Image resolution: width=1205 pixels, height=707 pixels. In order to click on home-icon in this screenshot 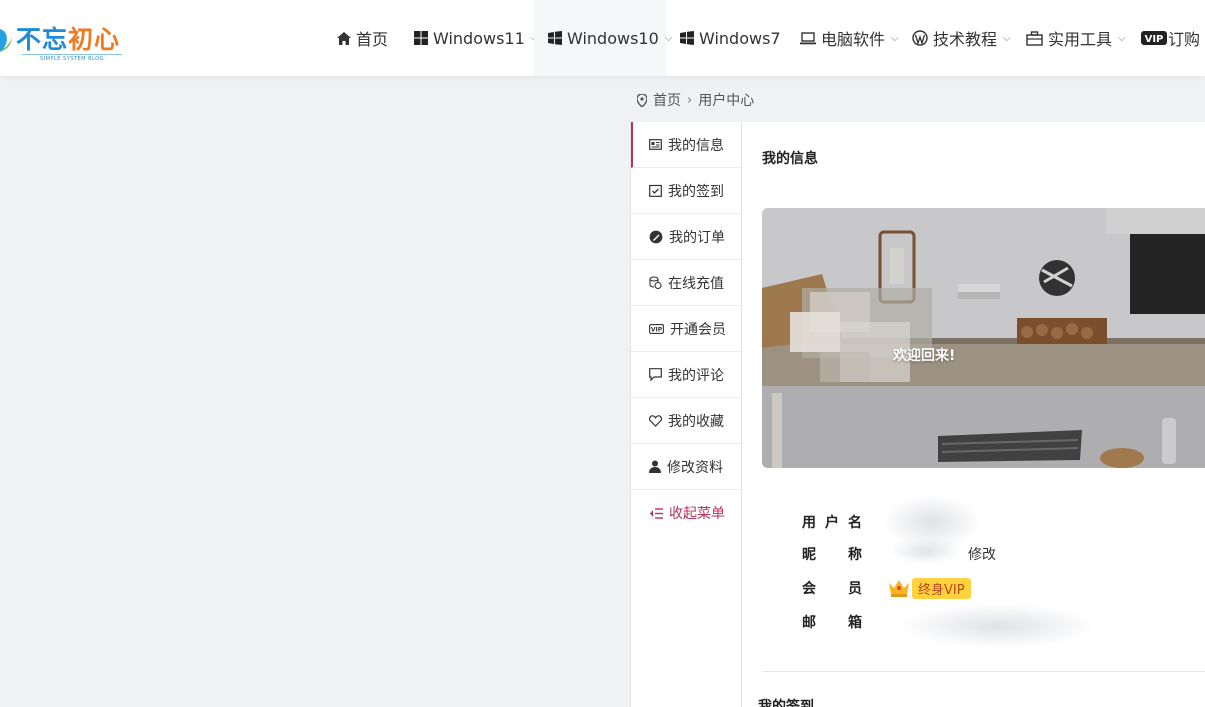, I will do `click(344, 38)`.